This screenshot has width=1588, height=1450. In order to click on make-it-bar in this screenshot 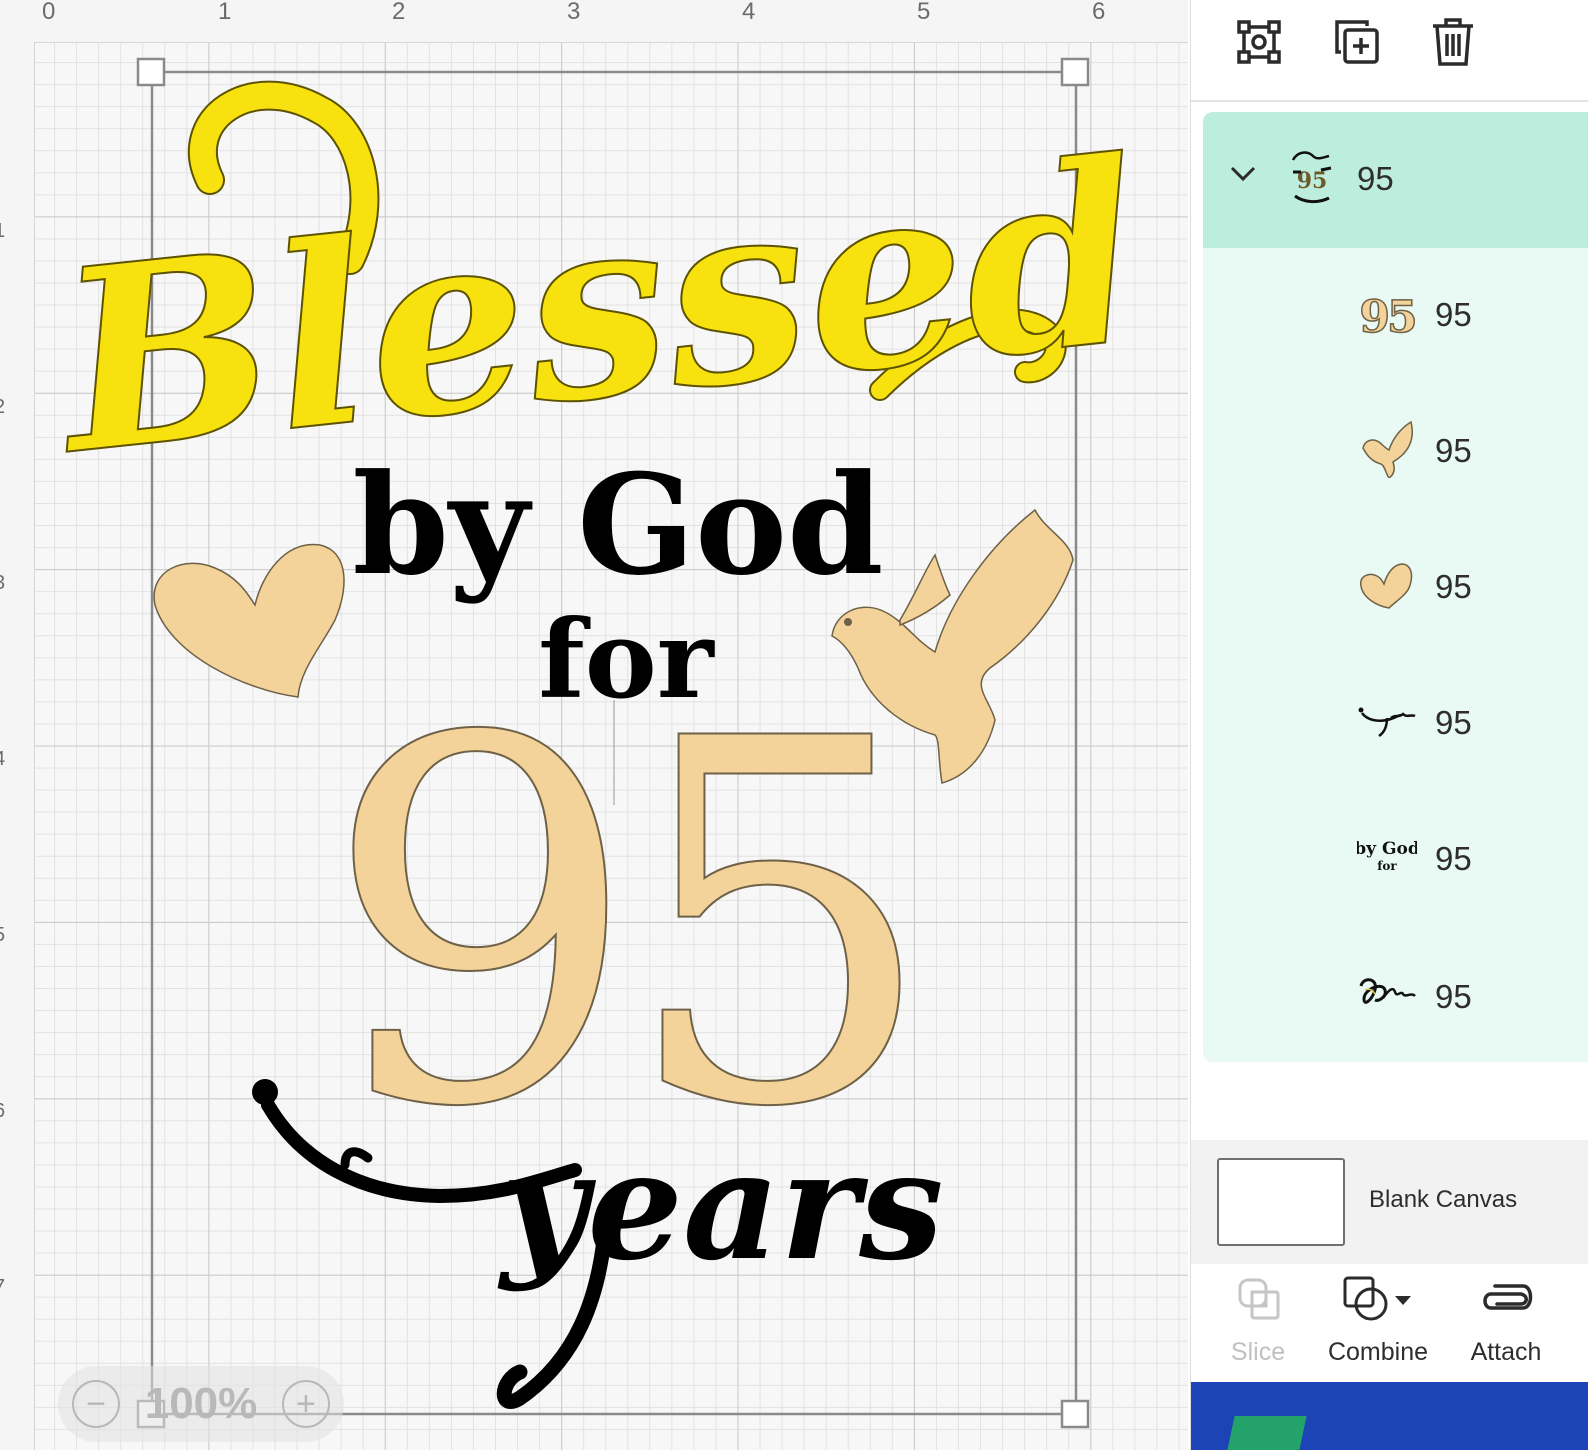, I will do `click(1389, 1416)`.